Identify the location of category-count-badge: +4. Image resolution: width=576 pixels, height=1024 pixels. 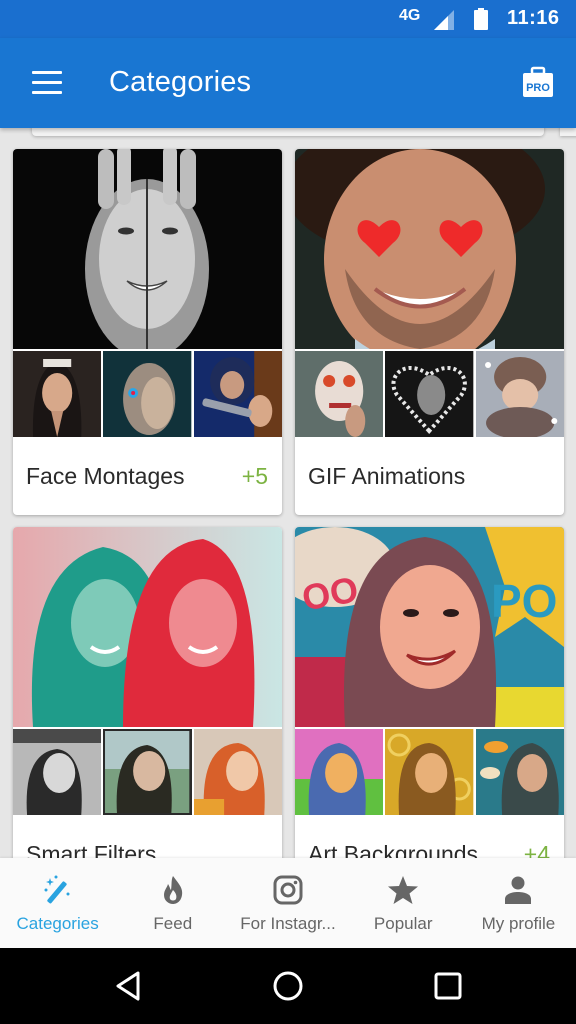
(536, 849).